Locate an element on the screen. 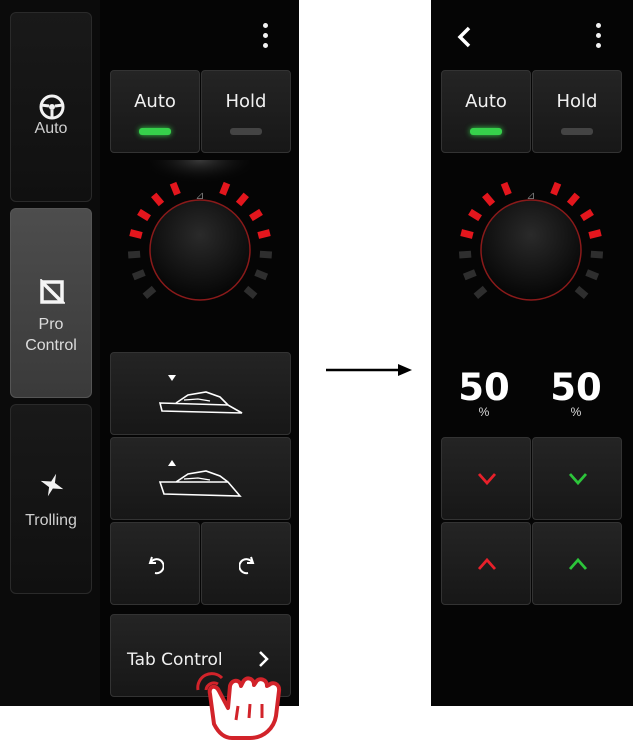 The width and height of the screenshot is (633, 742). rotate-cw-icon is located at coordinates (247, 565).